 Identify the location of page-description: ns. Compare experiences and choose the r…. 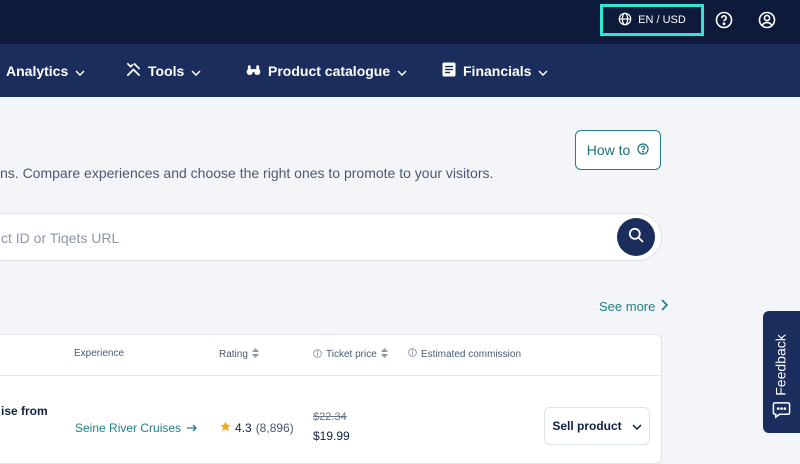
(247, 173).